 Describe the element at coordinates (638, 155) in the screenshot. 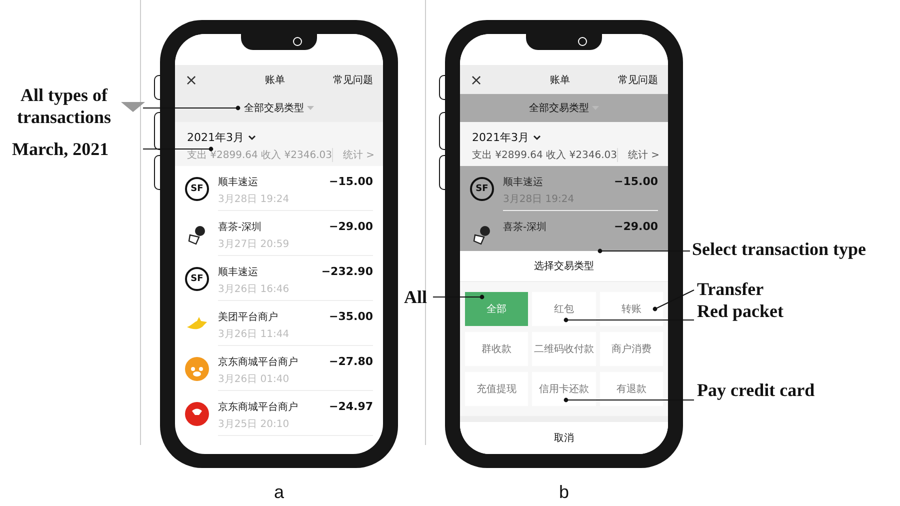

I see `stats-link: 统计 >` at that location.